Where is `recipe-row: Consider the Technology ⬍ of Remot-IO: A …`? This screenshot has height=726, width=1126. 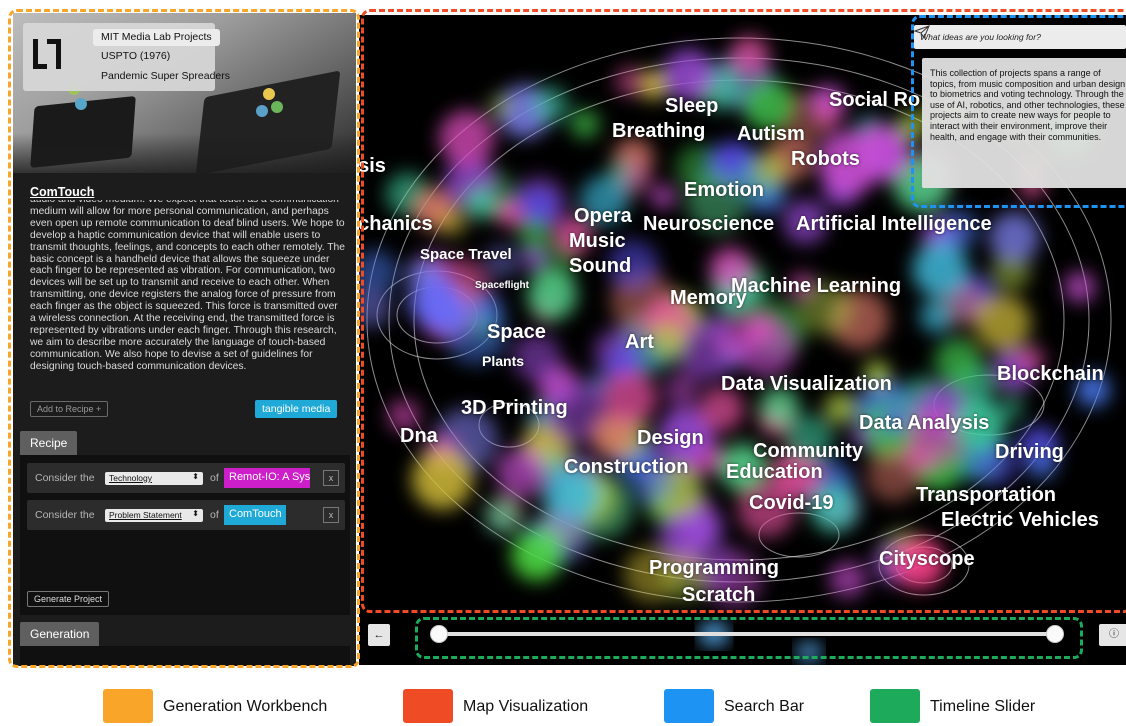 recipe-row: Consider the Technology ⬍ of Remot-IO: A … is located at coordinates (186, 478).